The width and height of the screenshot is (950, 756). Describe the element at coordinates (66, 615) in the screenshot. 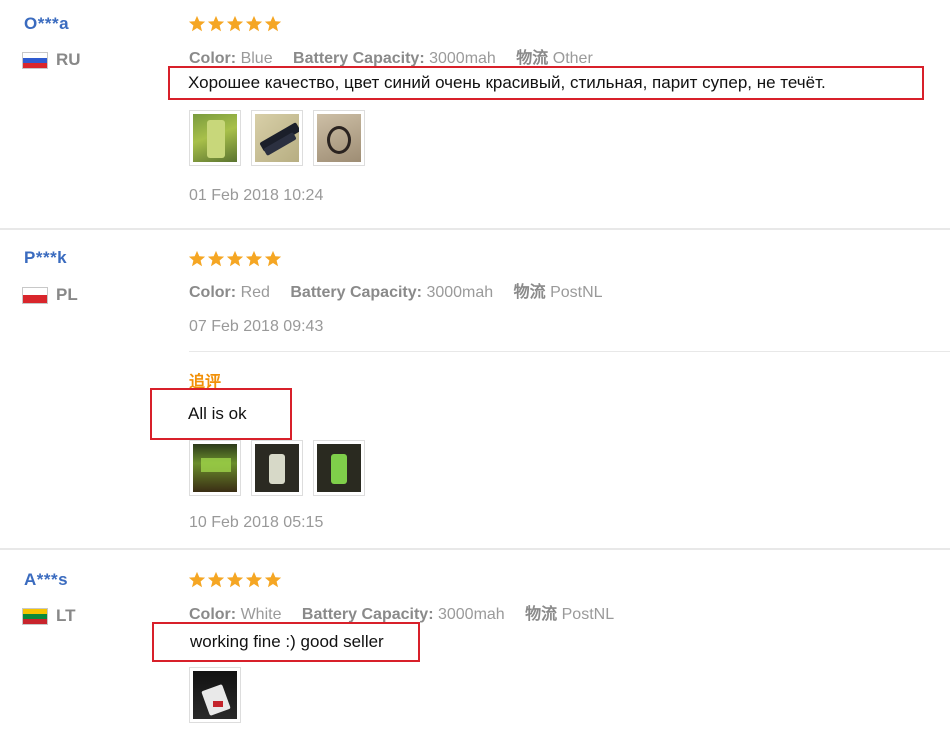

I see `country-code: LT` at that location.